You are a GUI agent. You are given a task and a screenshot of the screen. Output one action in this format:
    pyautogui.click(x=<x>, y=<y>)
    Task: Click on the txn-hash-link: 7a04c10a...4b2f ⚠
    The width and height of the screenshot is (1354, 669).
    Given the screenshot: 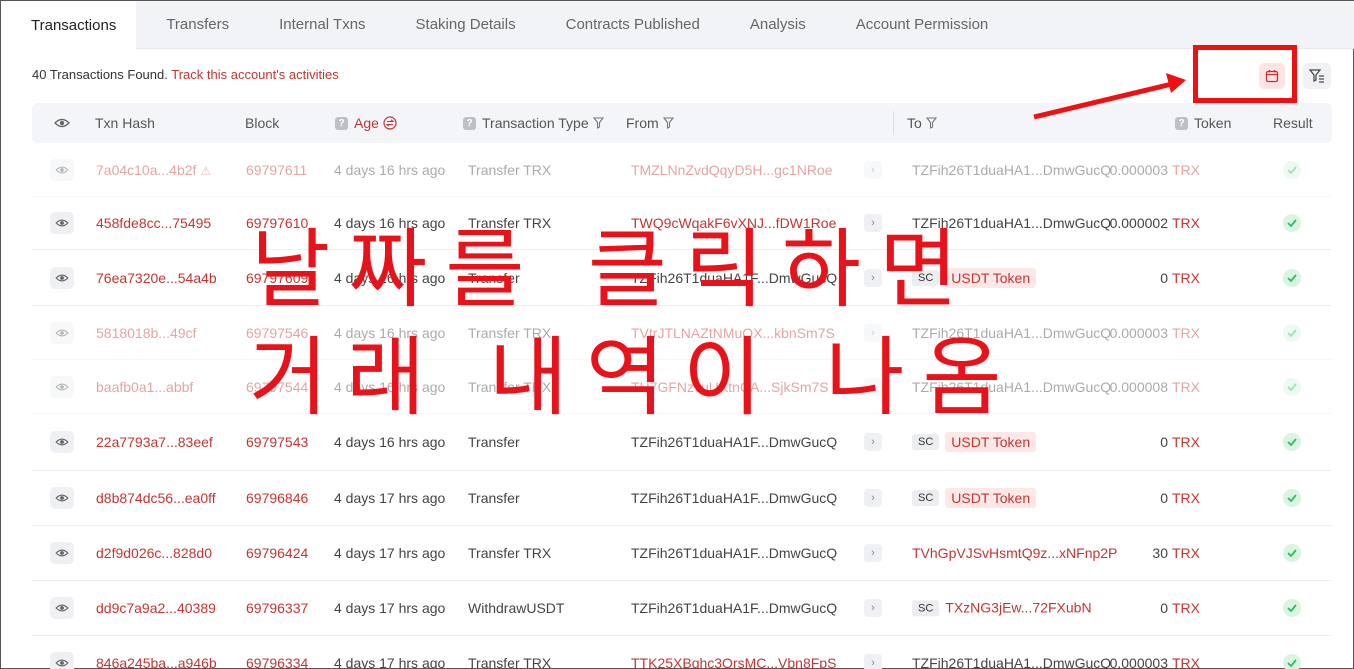 What is the action you would take?
    pyautogui.click(x=153, y=170)
    